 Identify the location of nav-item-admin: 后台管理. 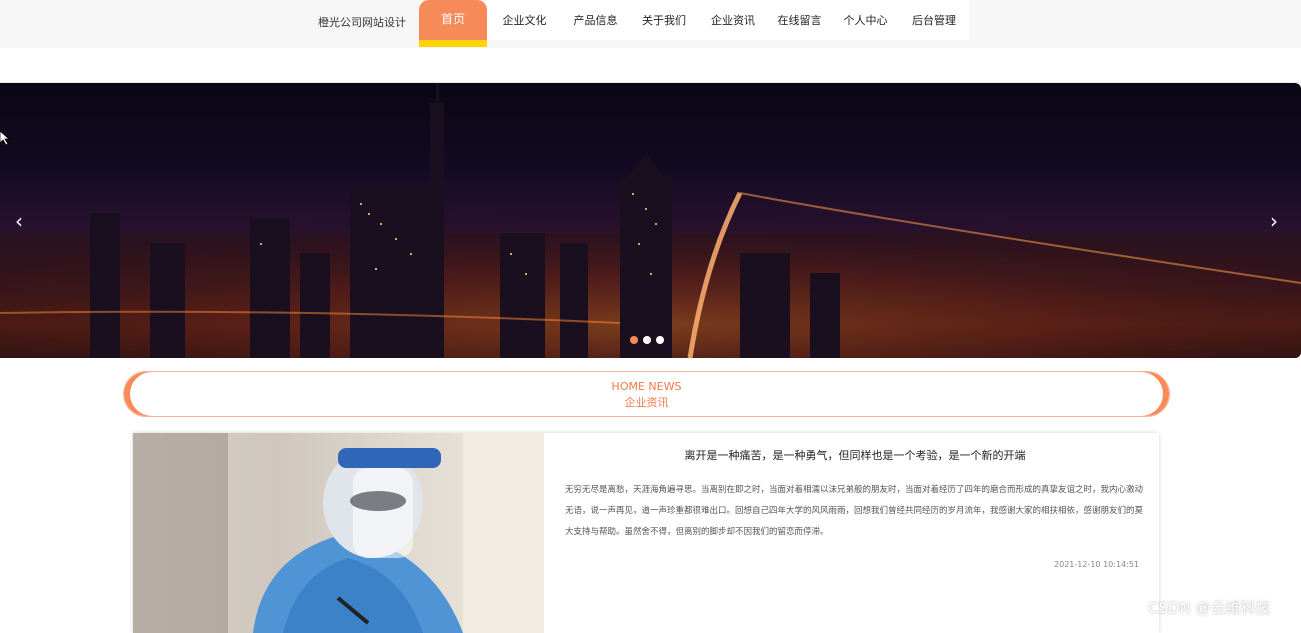
(934, 20).